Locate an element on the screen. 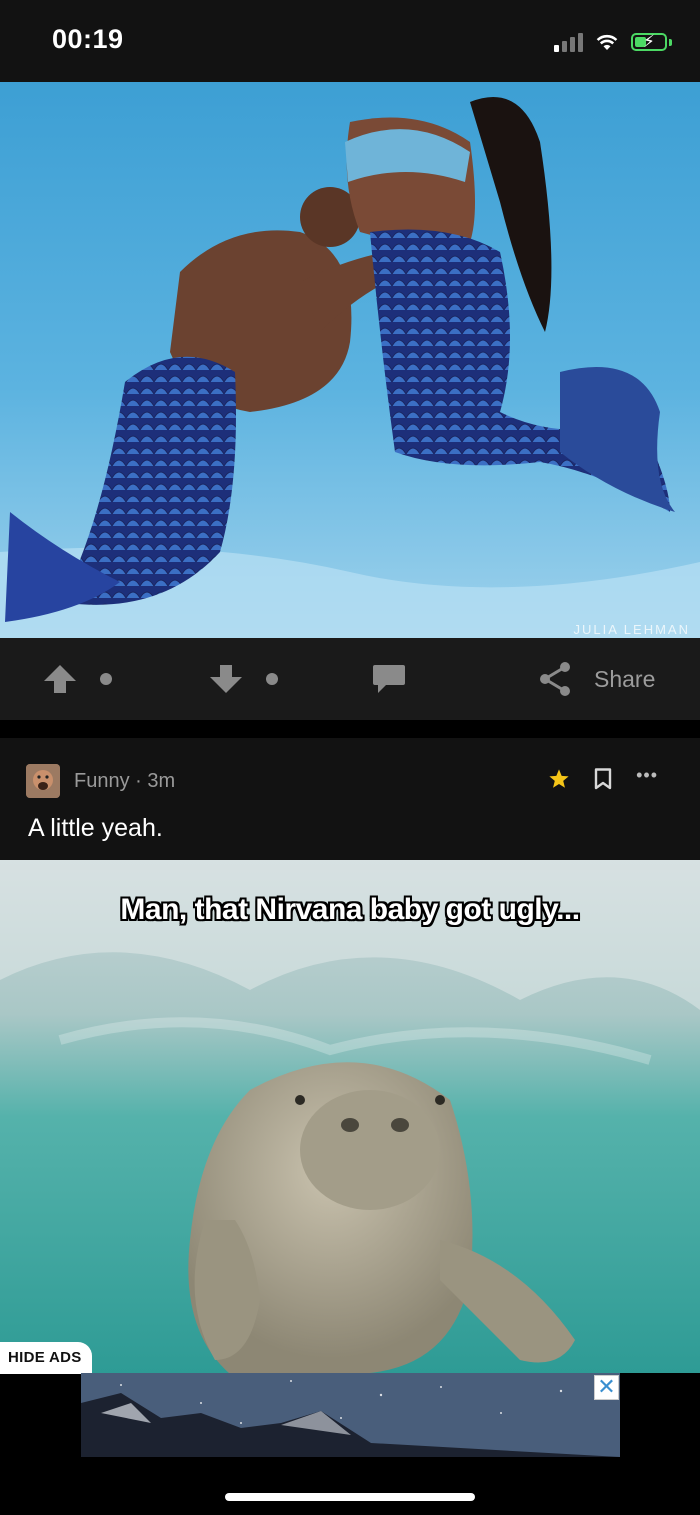 Image resolution: width=700 pixels, height=1515 pixels. hide-ads-button: HIDE ADS is located at coordinates (46, 1358).